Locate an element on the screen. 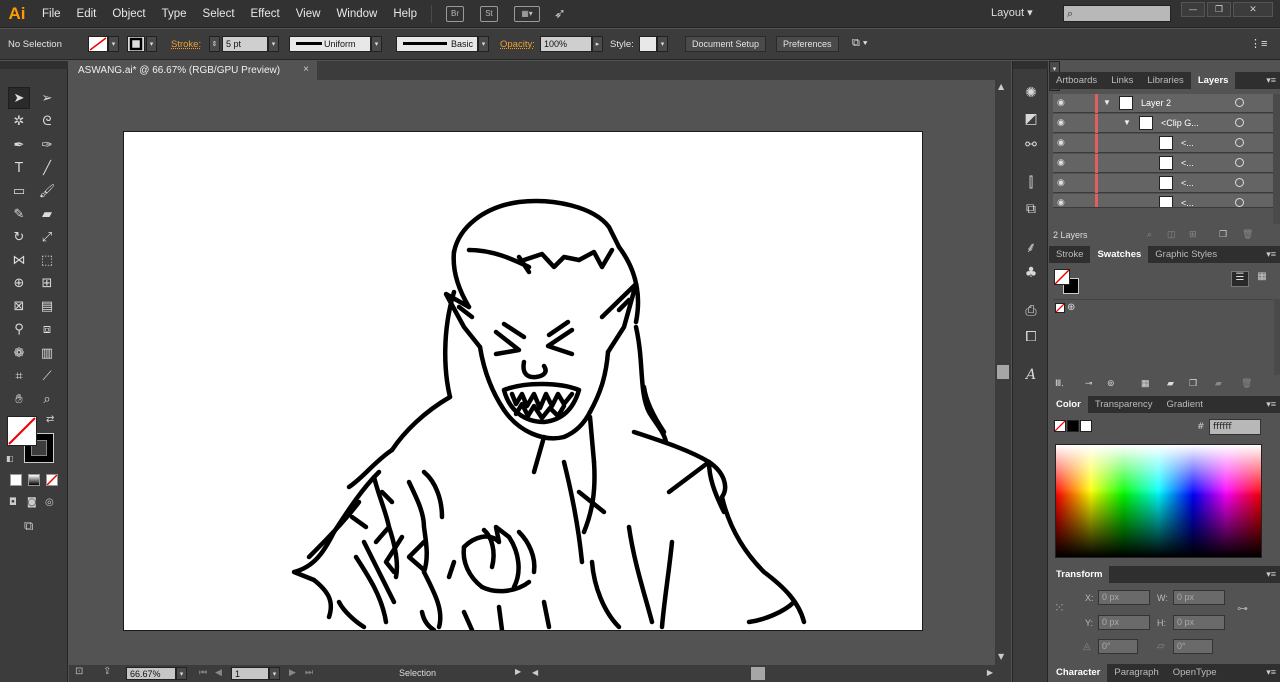 The image size is (1280, 682). show-swatch-kinds-icon: ⊸ is located at coordinates (1089, 383).